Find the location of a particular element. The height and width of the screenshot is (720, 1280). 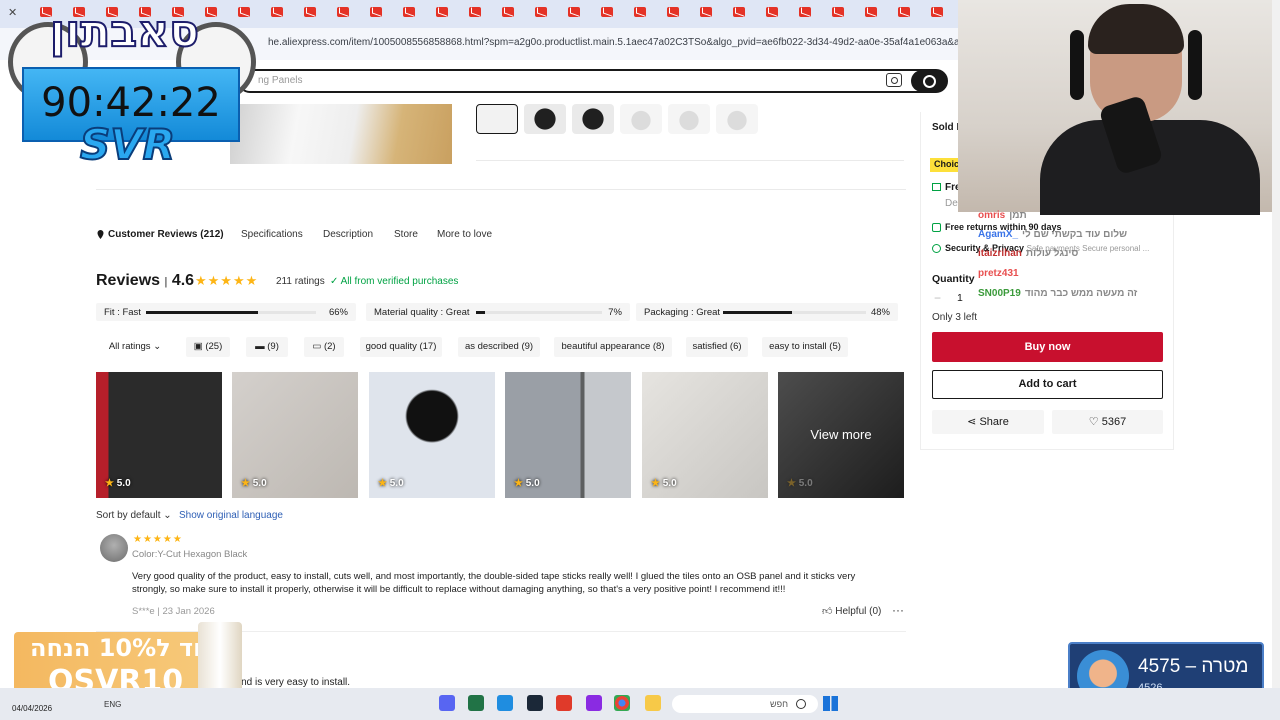

filter-photos: ▣ (25) is located at coordinates (208, 347).